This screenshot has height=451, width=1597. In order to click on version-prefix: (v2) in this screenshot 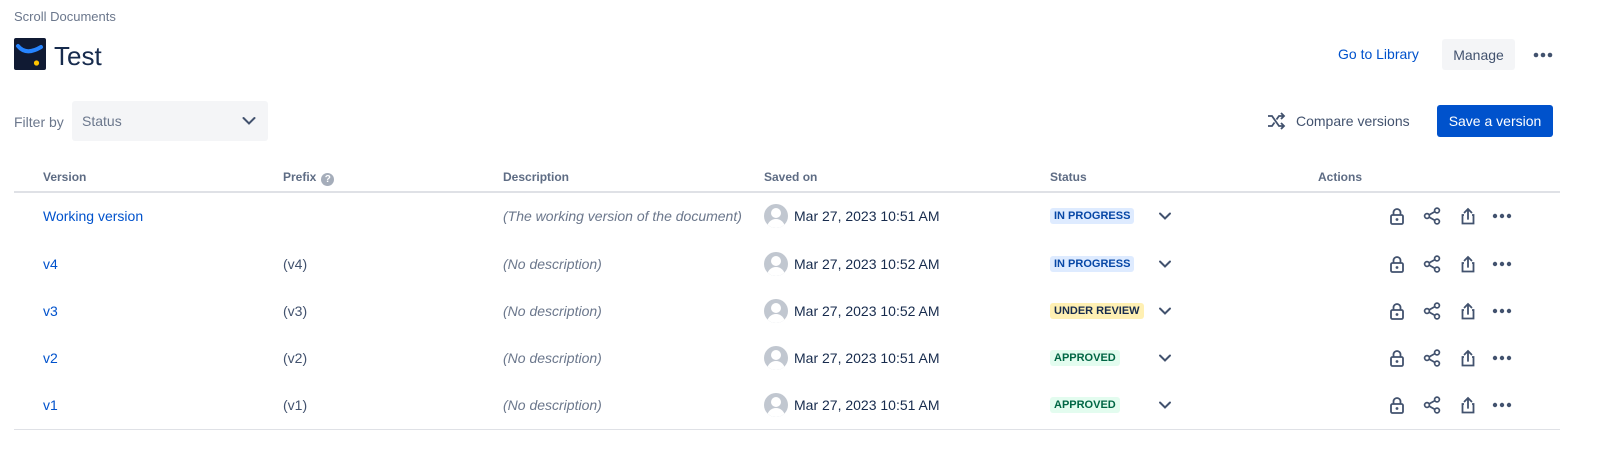, I will do `click(295, 357)`.